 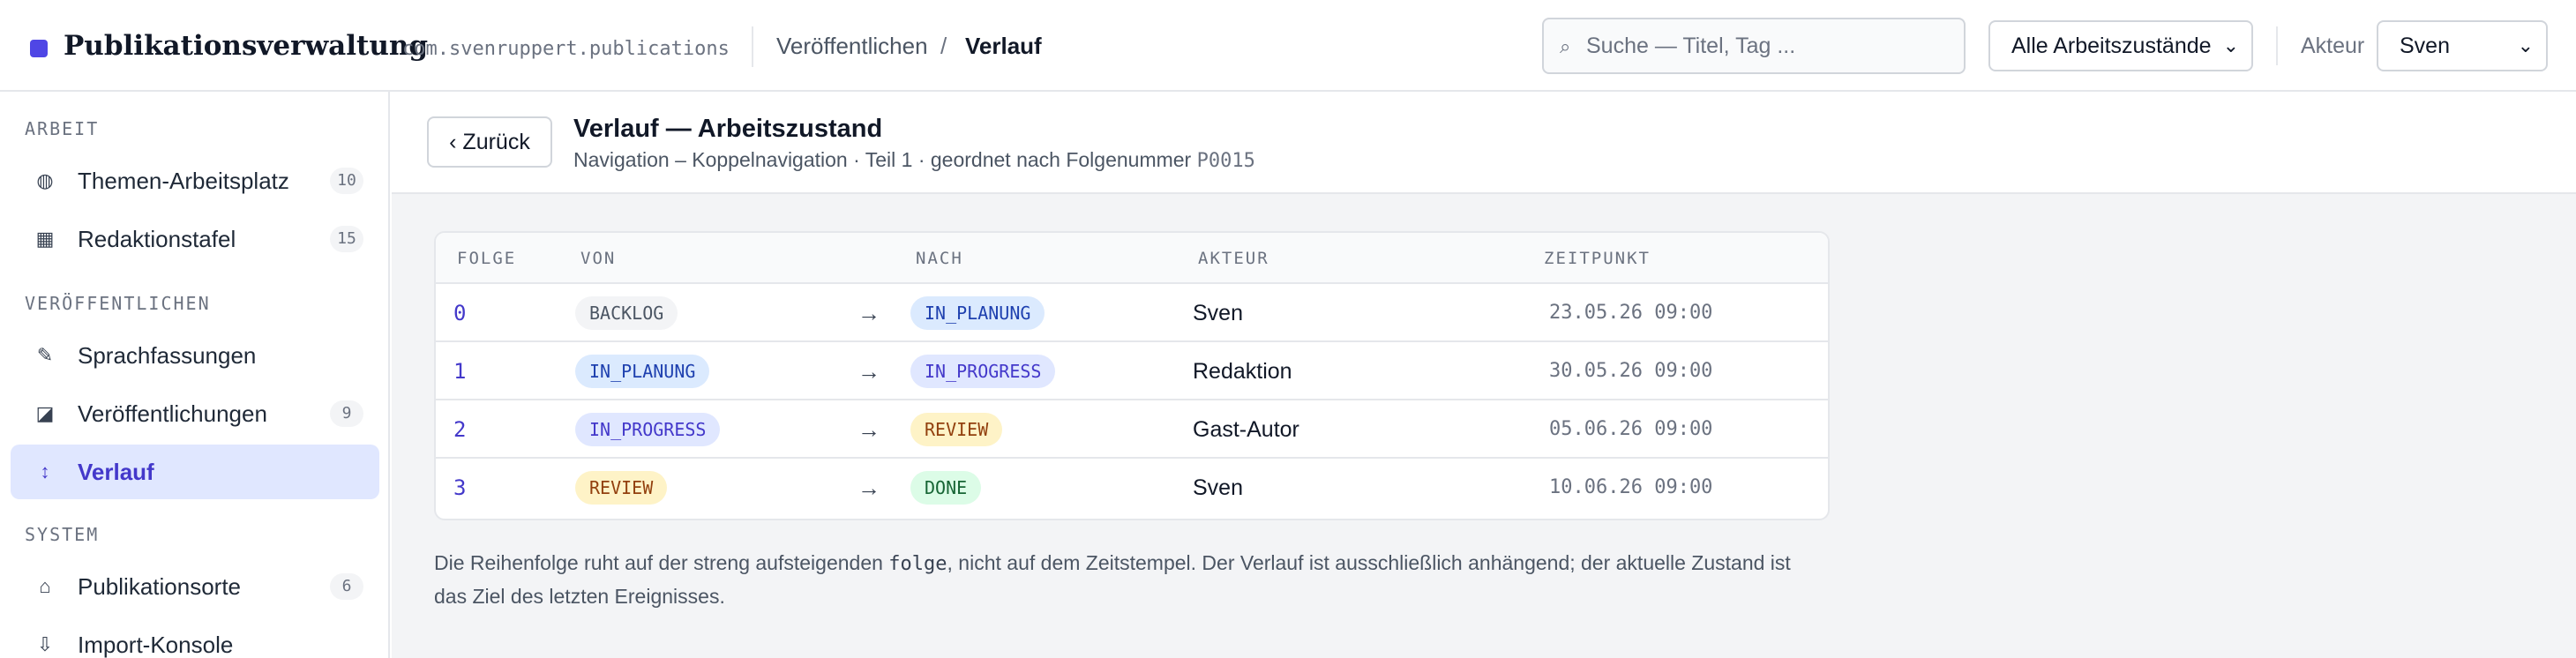 What do you see at coordinates (45, 239) in the screenshot?
I see `grid-icon: ▦` at bounding box center [45, 239].